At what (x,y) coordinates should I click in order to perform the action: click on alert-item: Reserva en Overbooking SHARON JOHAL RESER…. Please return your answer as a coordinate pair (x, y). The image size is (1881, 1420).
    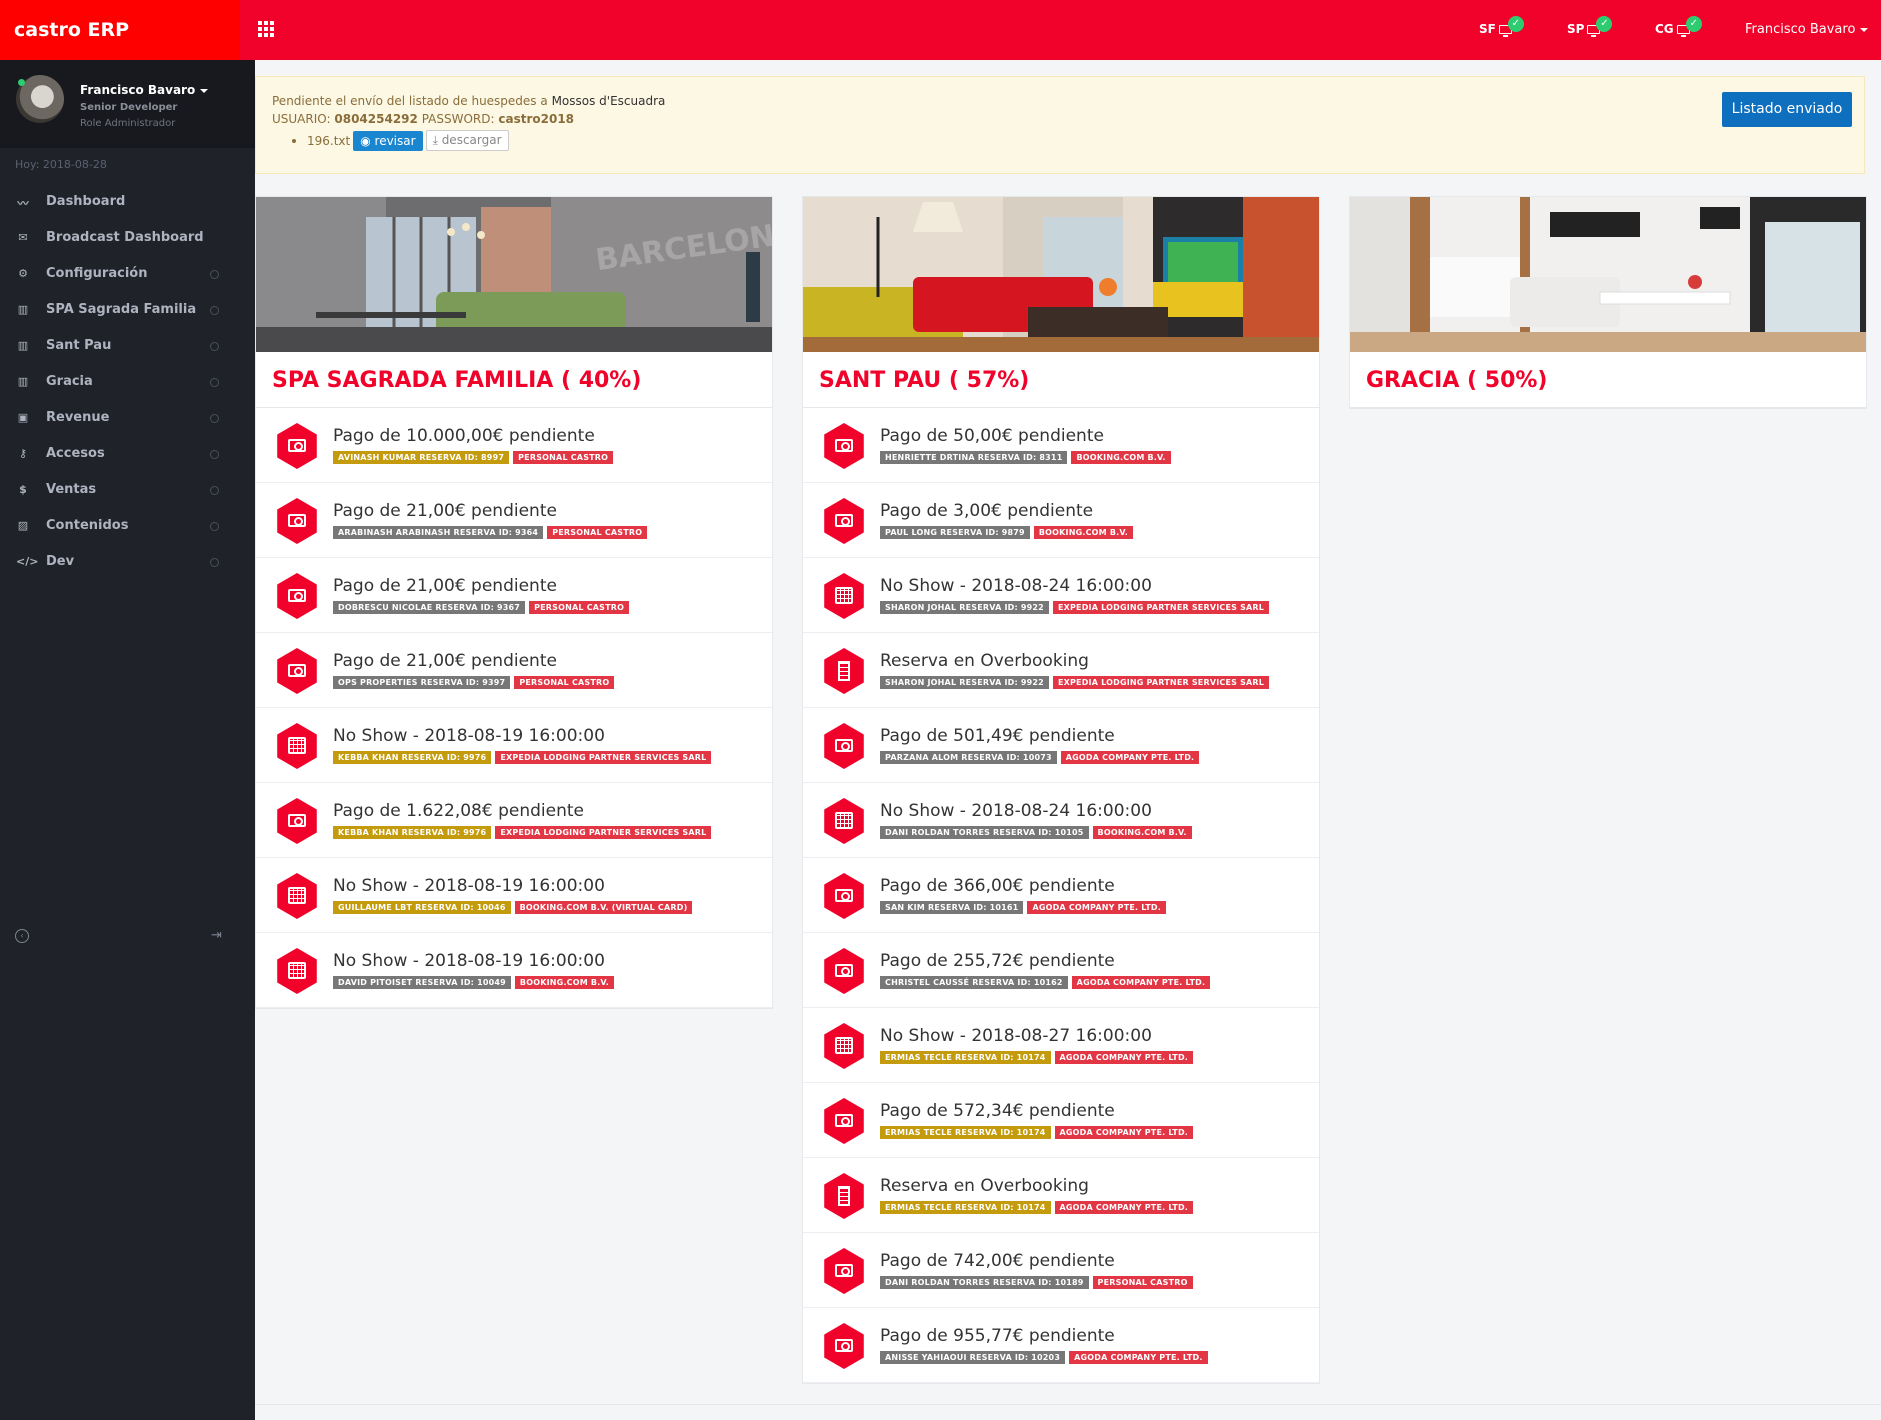
    Looking at the image, I should click on (1061, 670).